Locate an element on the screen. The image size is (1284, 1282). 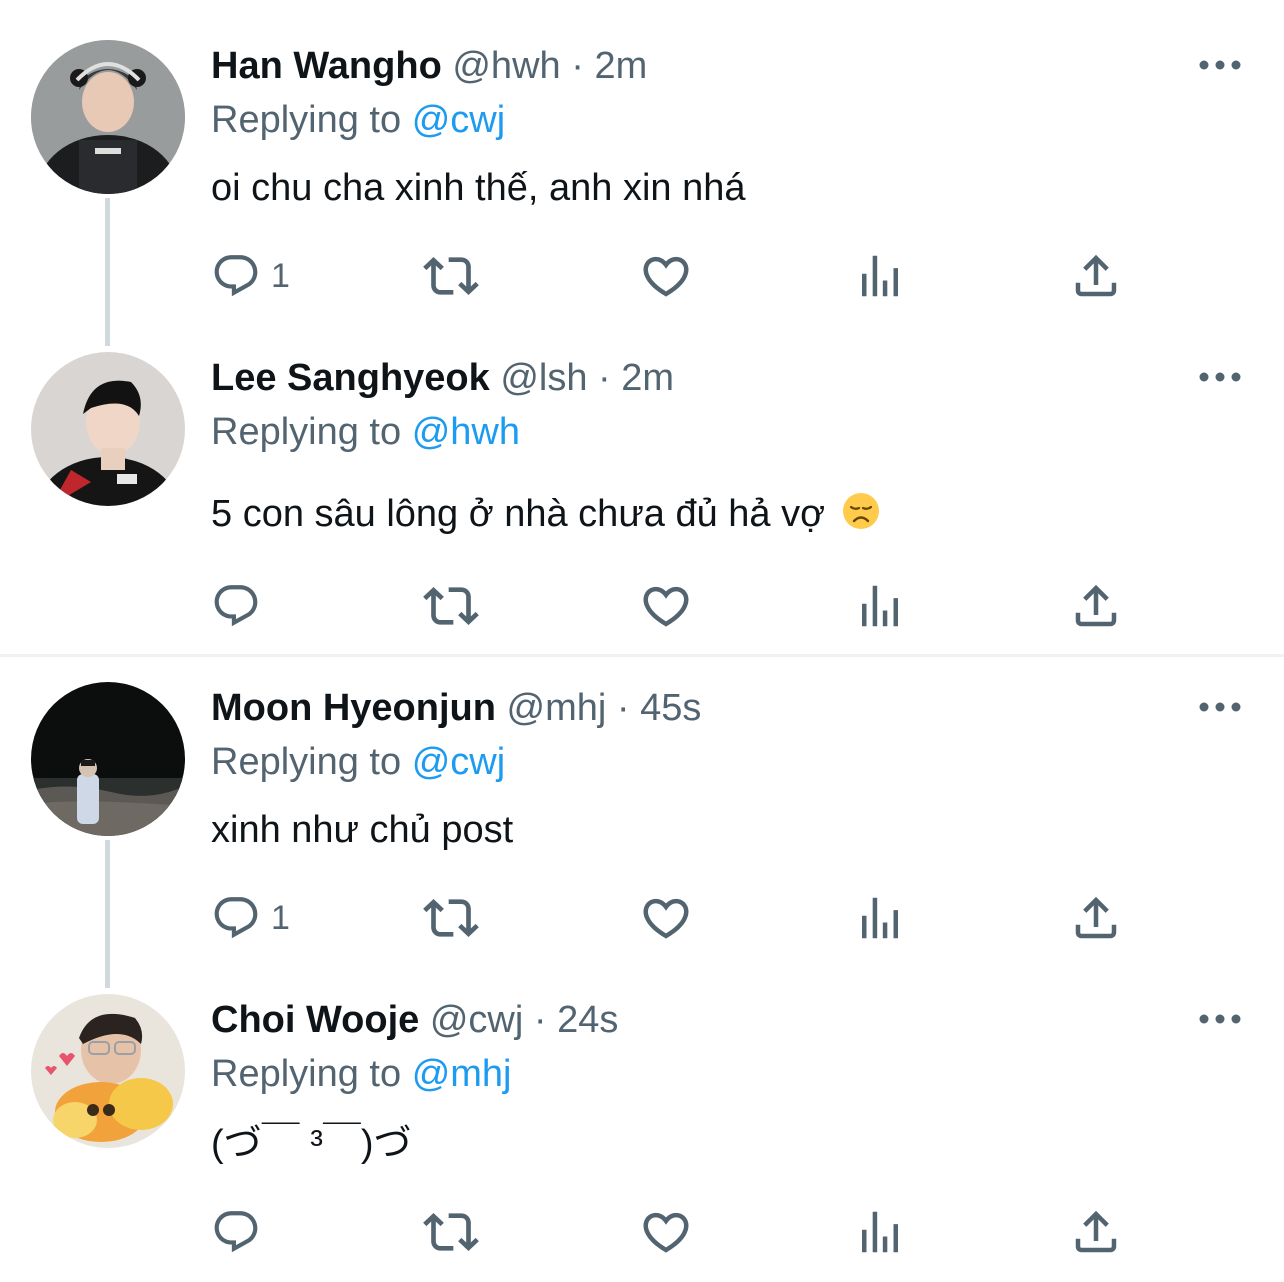
display-name: Han Wangho is located at coordinates (326, 66).